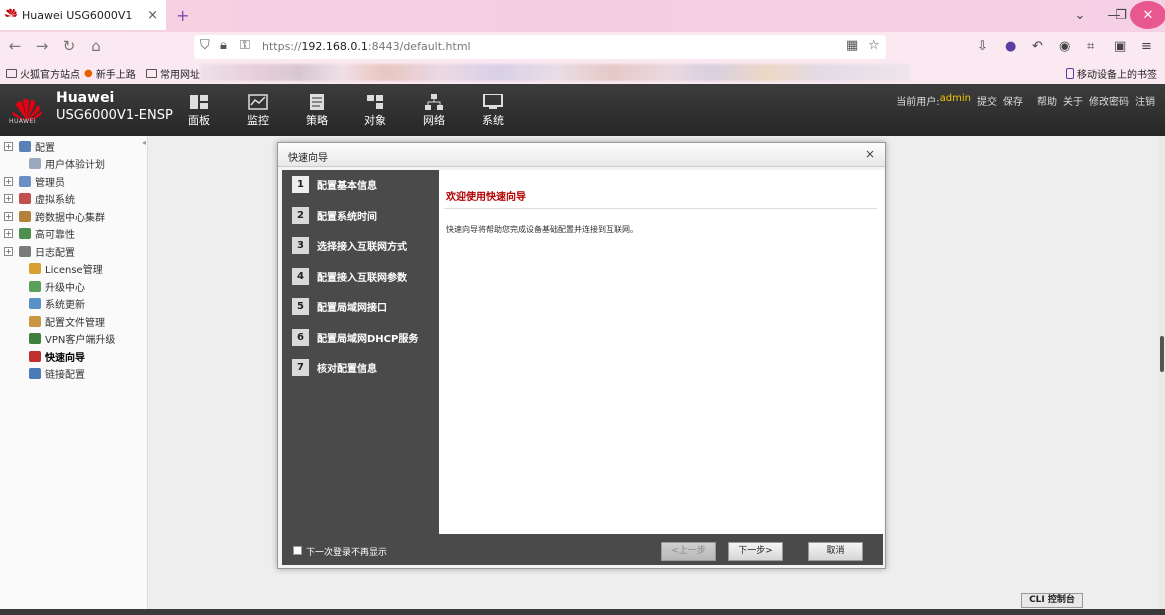  Describe the element at coordinates (1161, 375) in the screenshot. I see `scrollbar` at that location.